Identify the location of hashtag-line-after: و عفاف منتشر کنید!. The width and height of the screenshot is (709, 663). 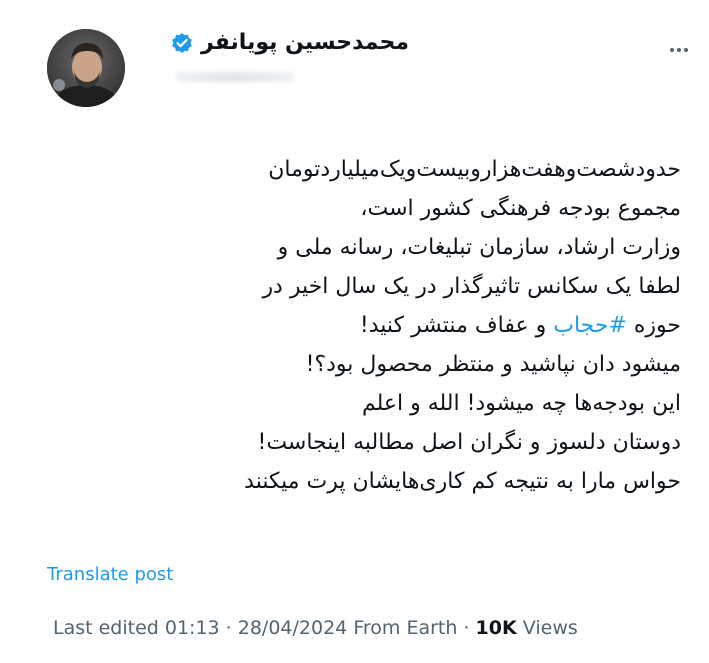
(456, 325).